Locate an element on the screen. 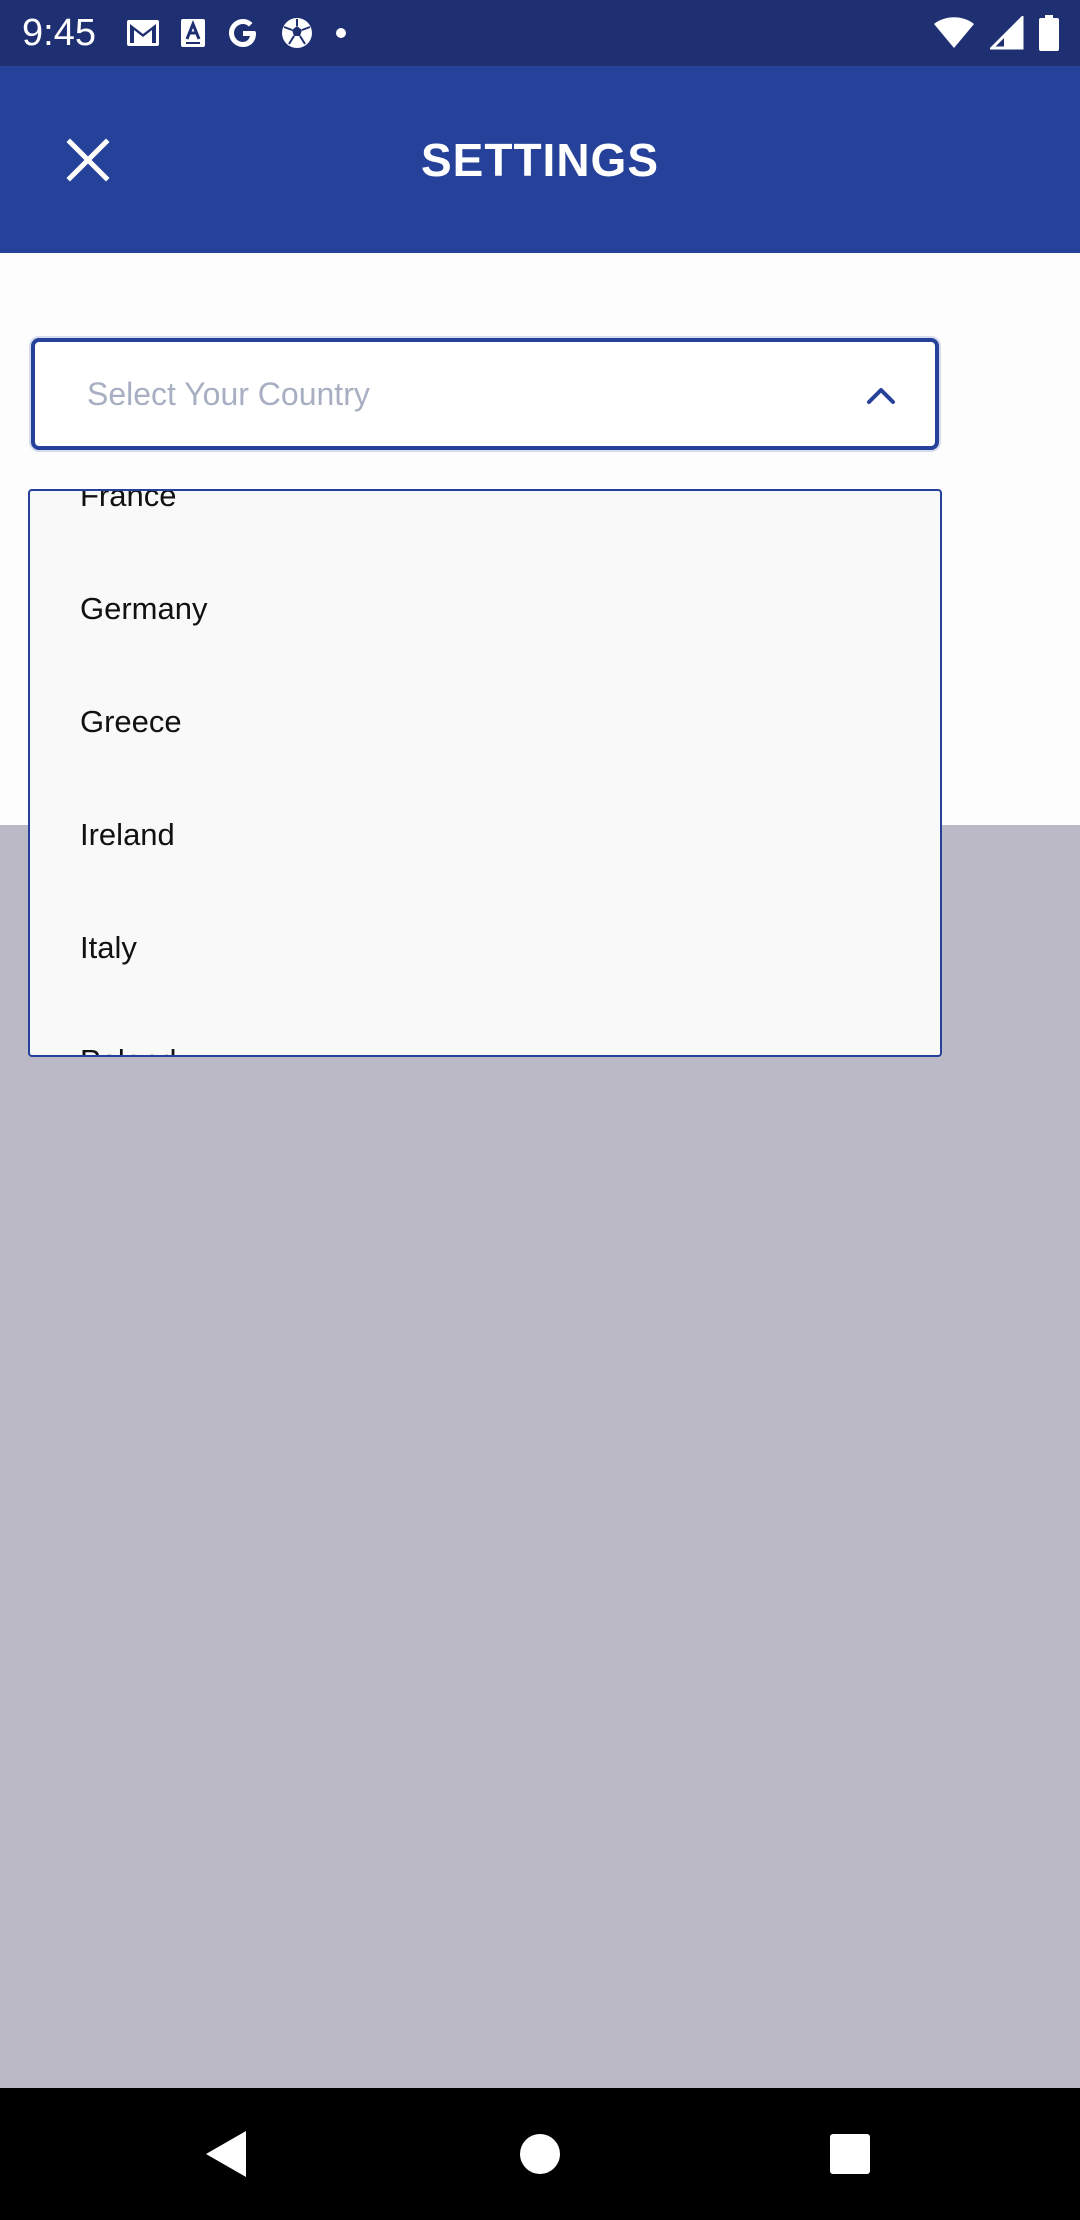 The height and width of the screenshot is (2220, 1080). system-icons is located at coordinates (996, 33).